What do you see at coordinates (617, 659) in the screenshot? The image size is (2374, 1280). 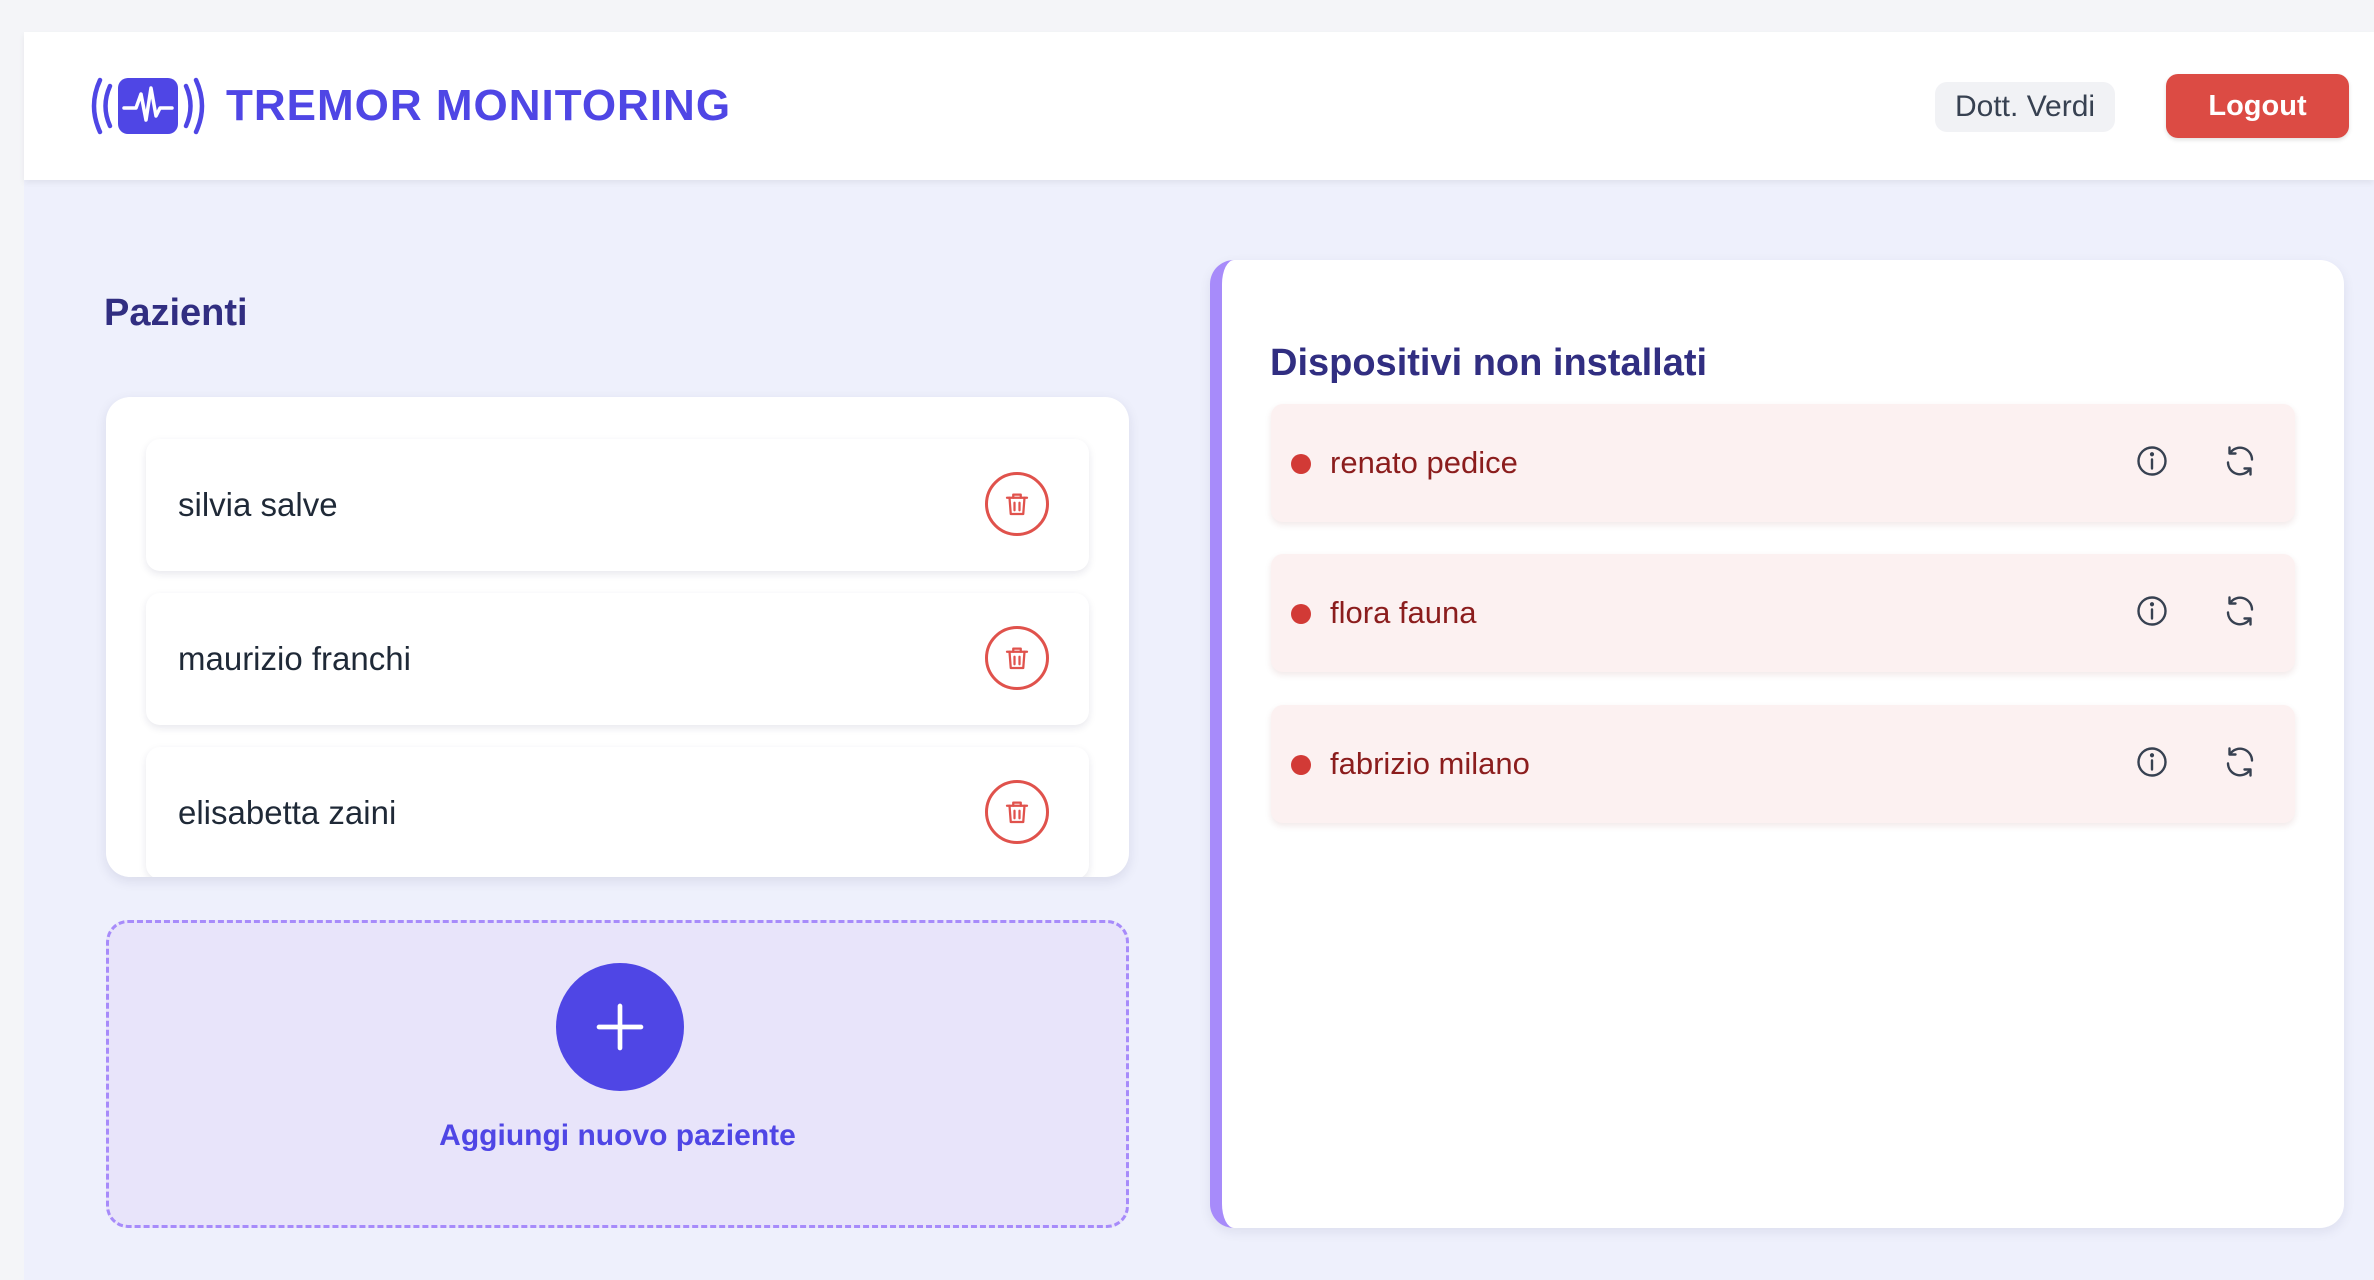 I see `patient-row: maurizio franchi` at bounding box center [617, 659].